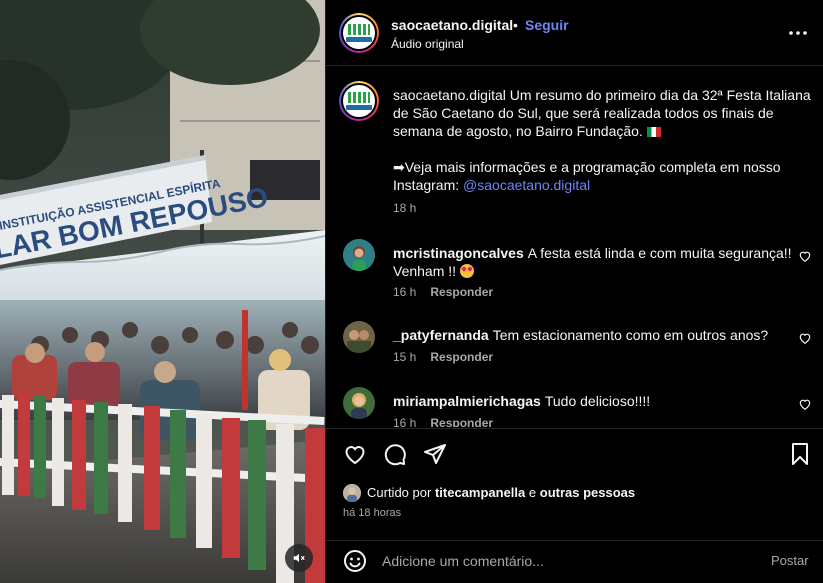 The height and width of the screenshot is (583, 823). I want to click on comment-username: _patyfernanda, so click(441, 335).